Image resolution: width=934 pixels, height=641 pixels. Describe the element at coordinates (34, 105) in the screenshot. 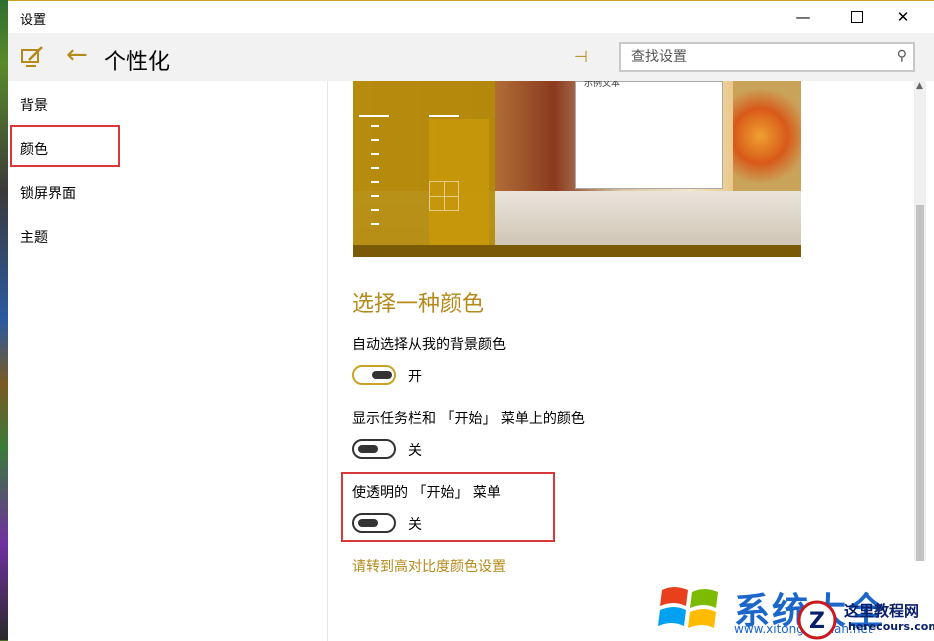

I see `sidebar-item-background: 背景` at that location.